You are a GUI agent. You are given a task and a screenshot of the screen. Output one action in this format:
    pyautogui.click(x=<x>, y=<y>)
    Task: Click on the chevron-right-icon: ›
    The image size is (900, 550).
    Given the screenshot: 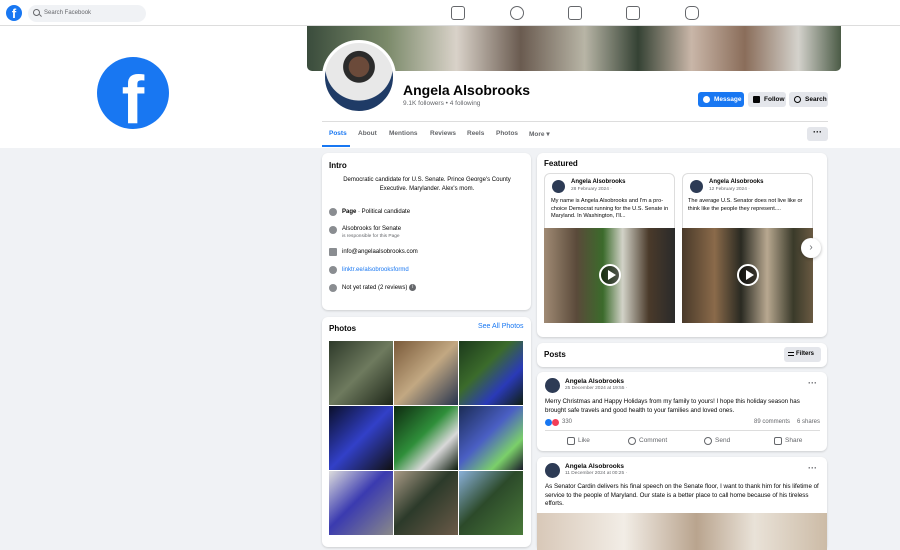 What is the action you would take?
    pyautogui.click(x=811, y=248)
    